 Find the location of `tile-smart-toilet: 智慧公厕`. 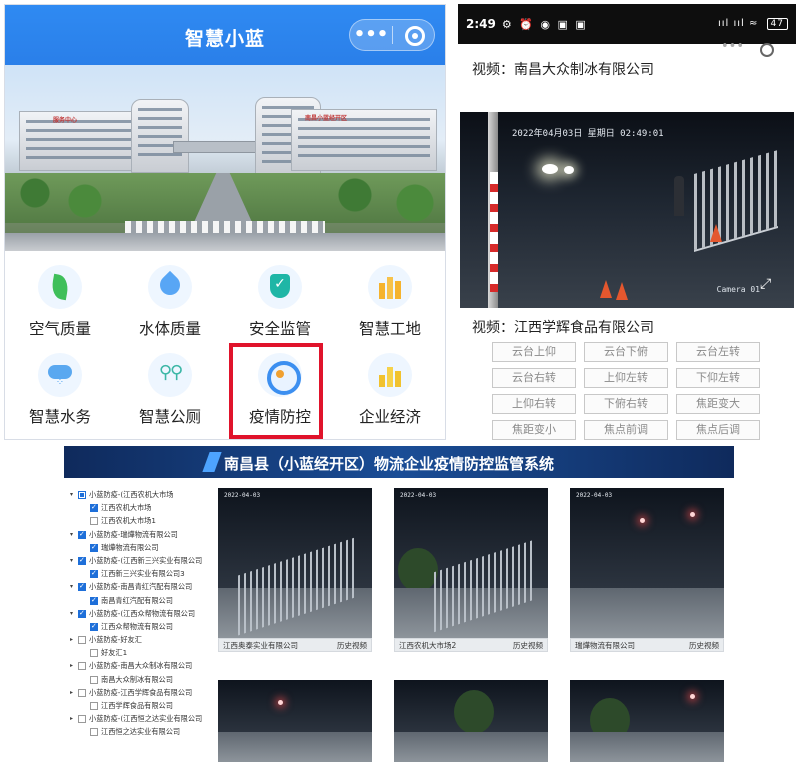

tile-smart-toilet: 智慧公厕 is located at coordinates (170, 388).